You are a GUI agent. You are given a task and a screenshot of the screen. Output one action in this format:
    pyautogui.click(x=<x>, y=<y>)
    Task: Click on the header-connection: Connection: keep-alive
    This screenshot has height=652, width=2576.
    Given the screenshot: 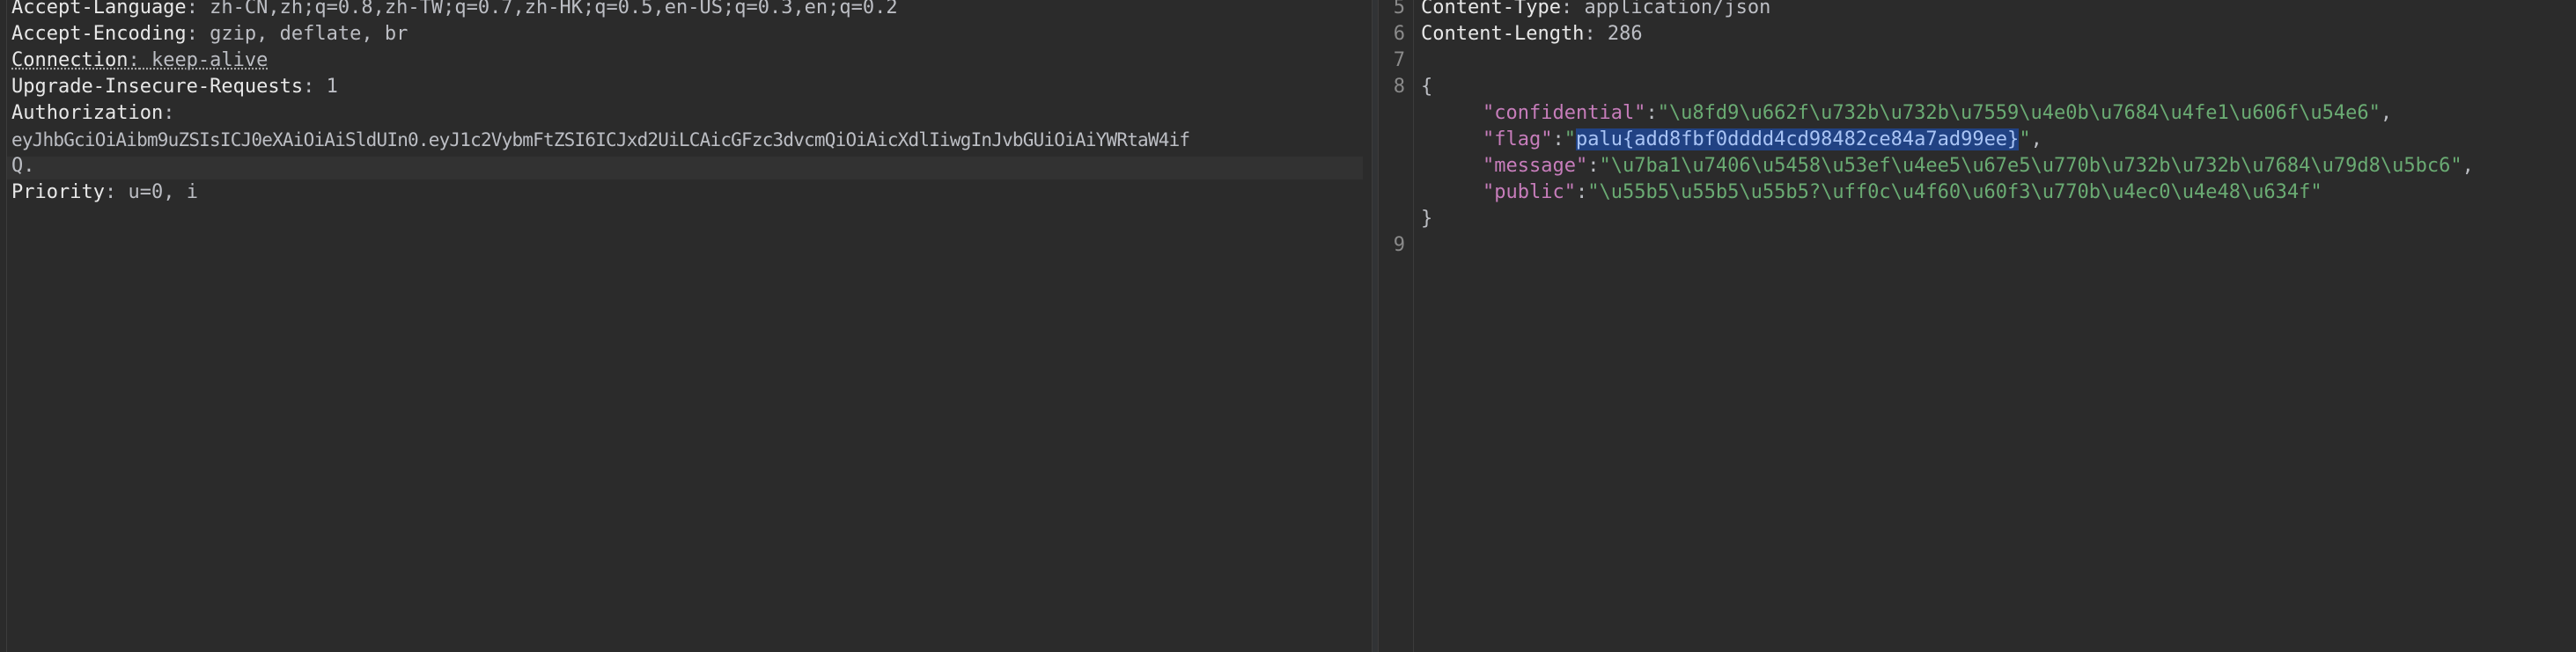 What is the action you would take?
    pyautogui.click(x=139, y=61)
    